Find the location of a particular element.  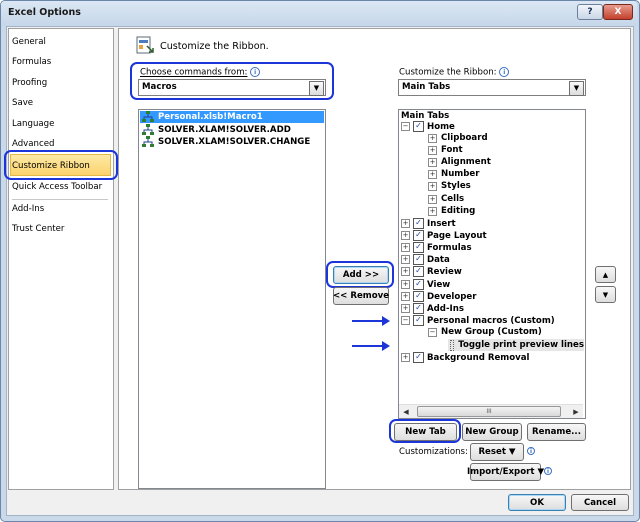

tree-node-label: Editing is located at coordinates (458, 211).